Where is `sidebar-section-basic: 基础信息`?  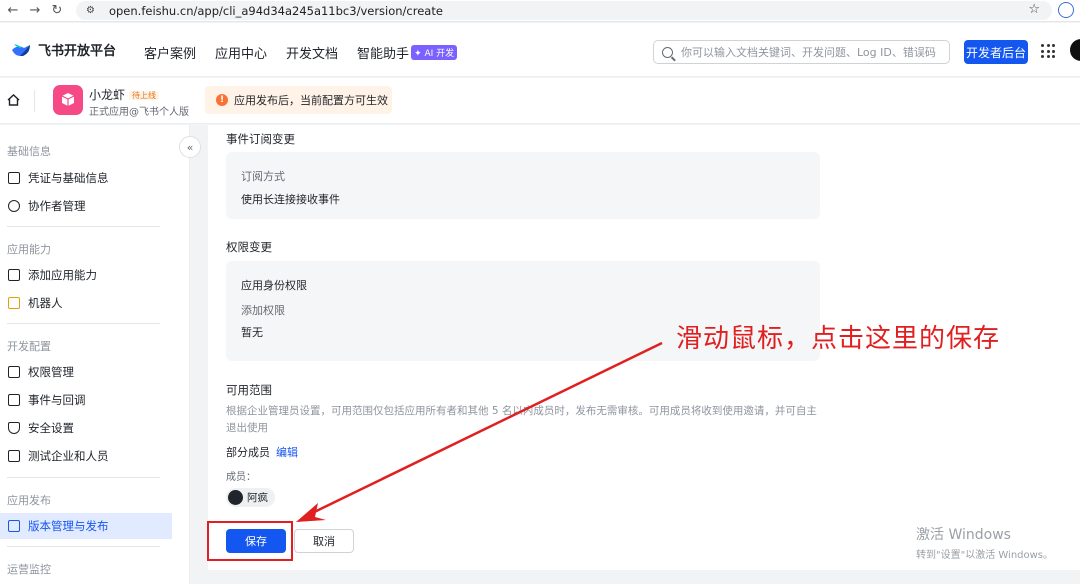 sidebar-section-basic: 基础信息 is located at coordinates (29, 151).